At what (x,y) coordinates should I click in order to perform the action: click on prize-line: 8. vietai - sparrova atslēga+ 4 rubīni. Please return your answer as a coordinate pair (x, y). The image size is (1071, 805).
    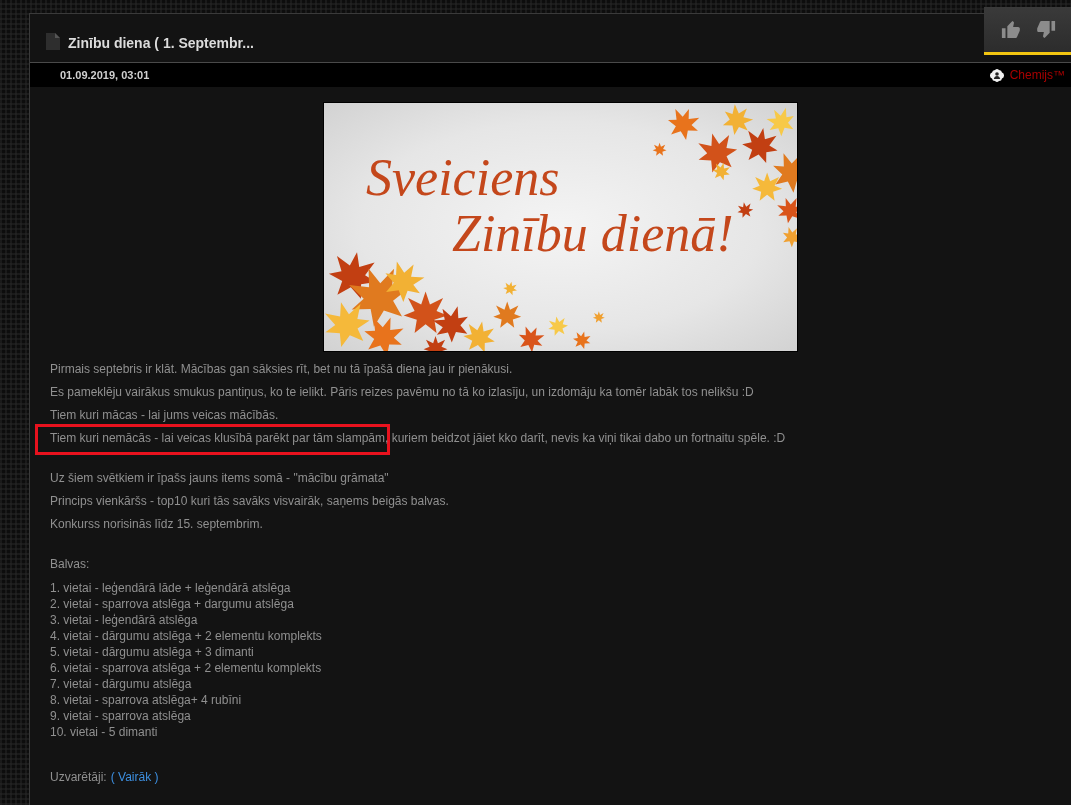
    Looking at the image, I should click on (146, 700).